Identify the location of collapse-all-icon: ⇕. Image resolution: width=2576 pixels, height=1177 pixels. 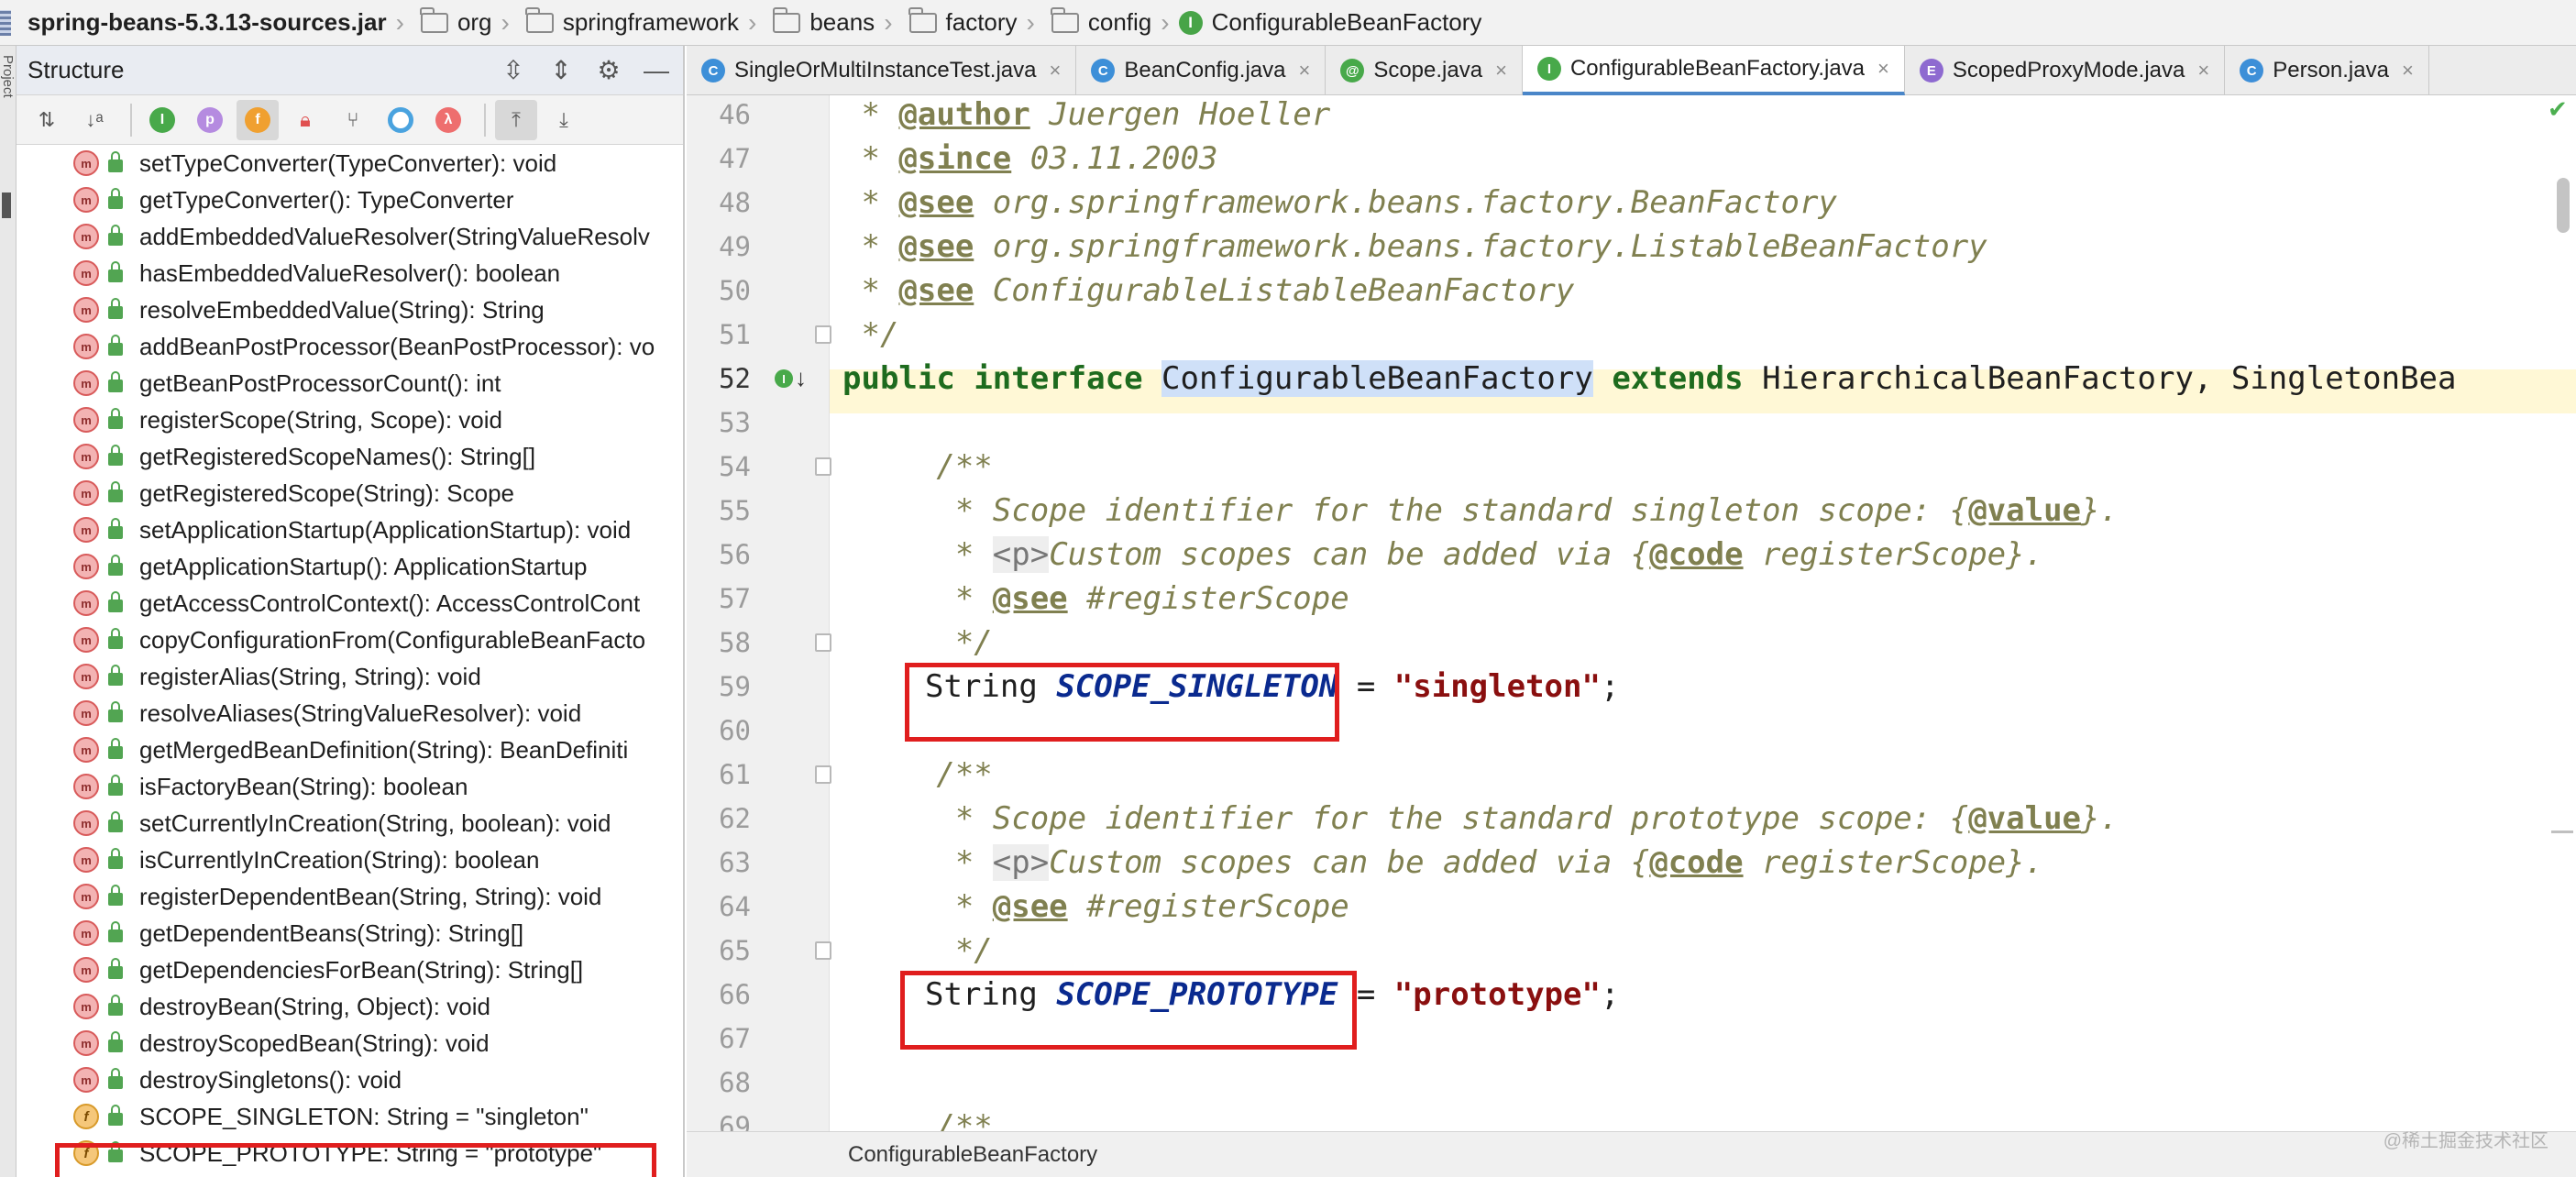
(561, 70).